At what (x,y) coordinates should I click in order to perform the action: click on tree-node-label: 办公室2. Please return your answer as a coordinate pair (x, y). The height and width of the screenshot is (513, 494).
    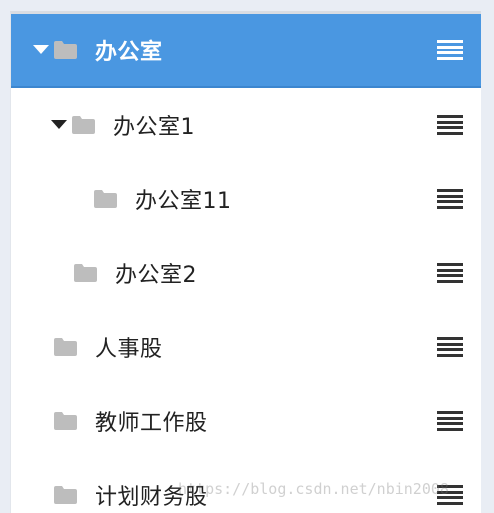
    Looking at the image, I should click on (156, 275).